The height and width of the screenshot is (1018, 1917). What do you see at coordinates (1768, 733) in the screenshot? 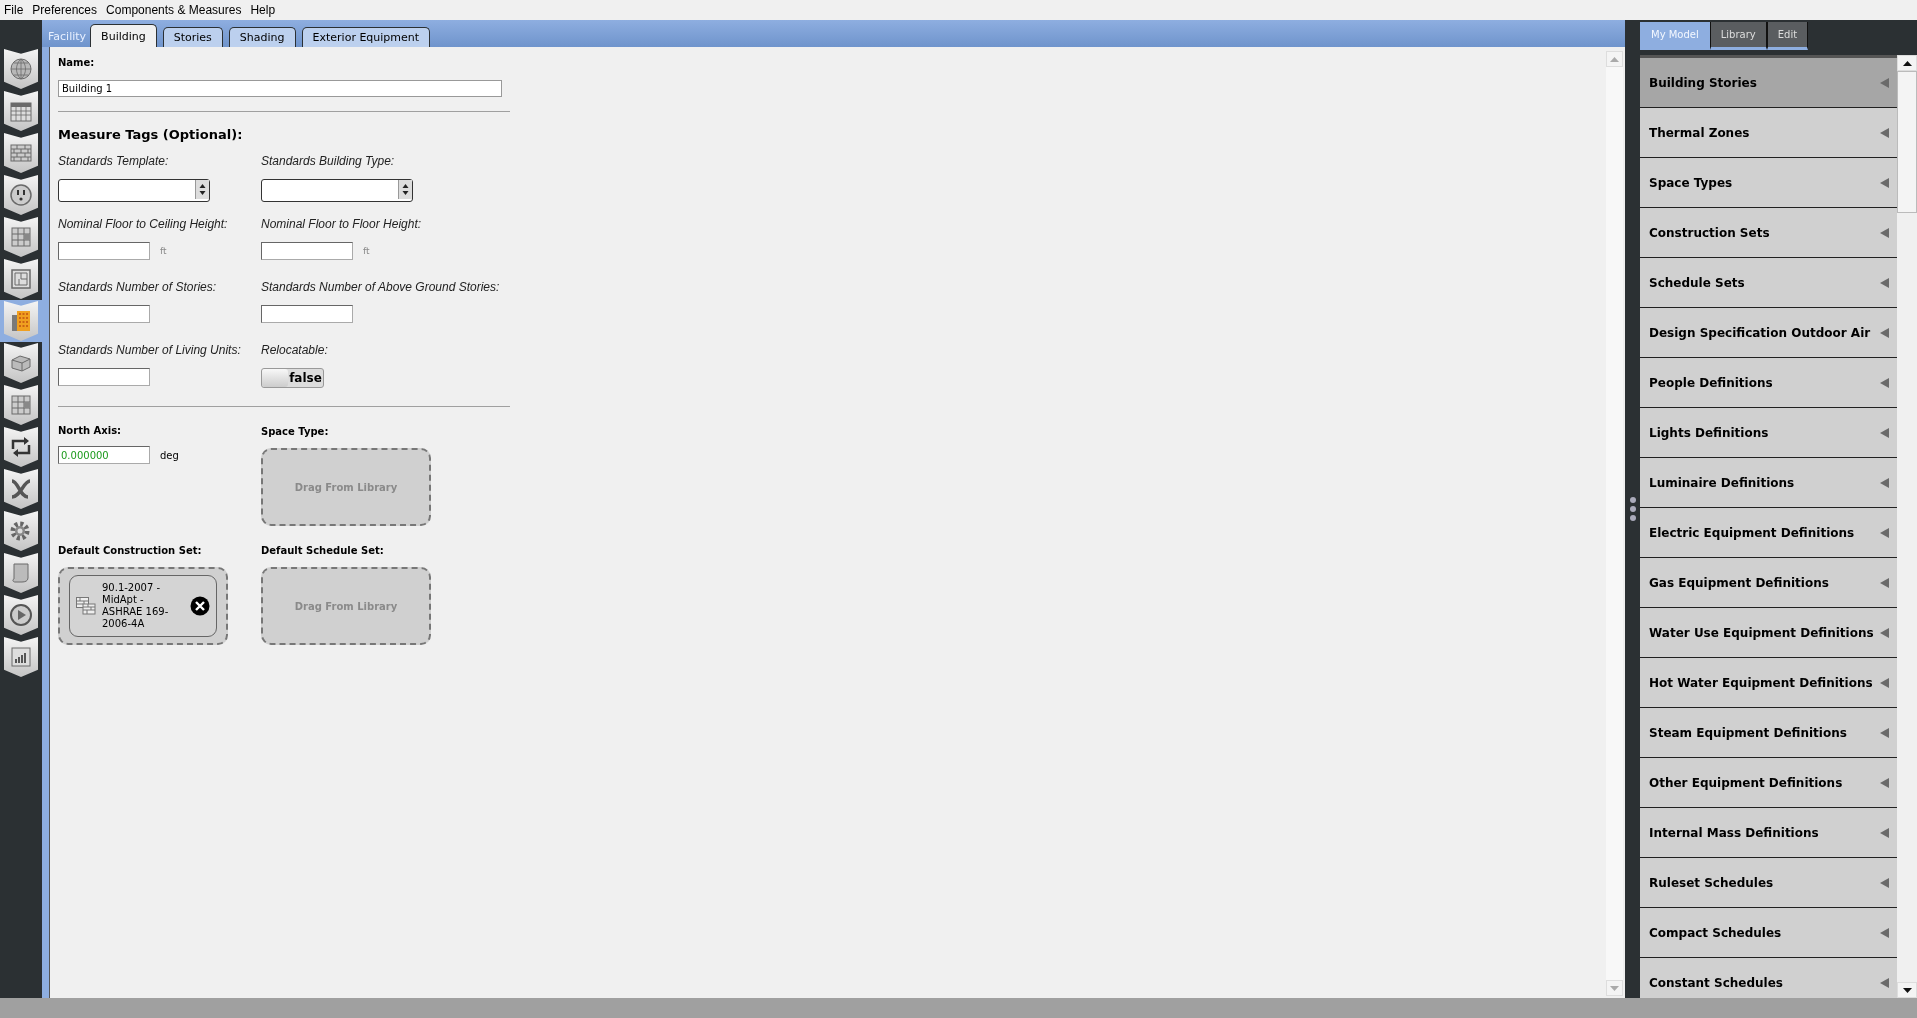
I see `category-item: Steam Equipment Definitions` at bounding box center [1768, 733].